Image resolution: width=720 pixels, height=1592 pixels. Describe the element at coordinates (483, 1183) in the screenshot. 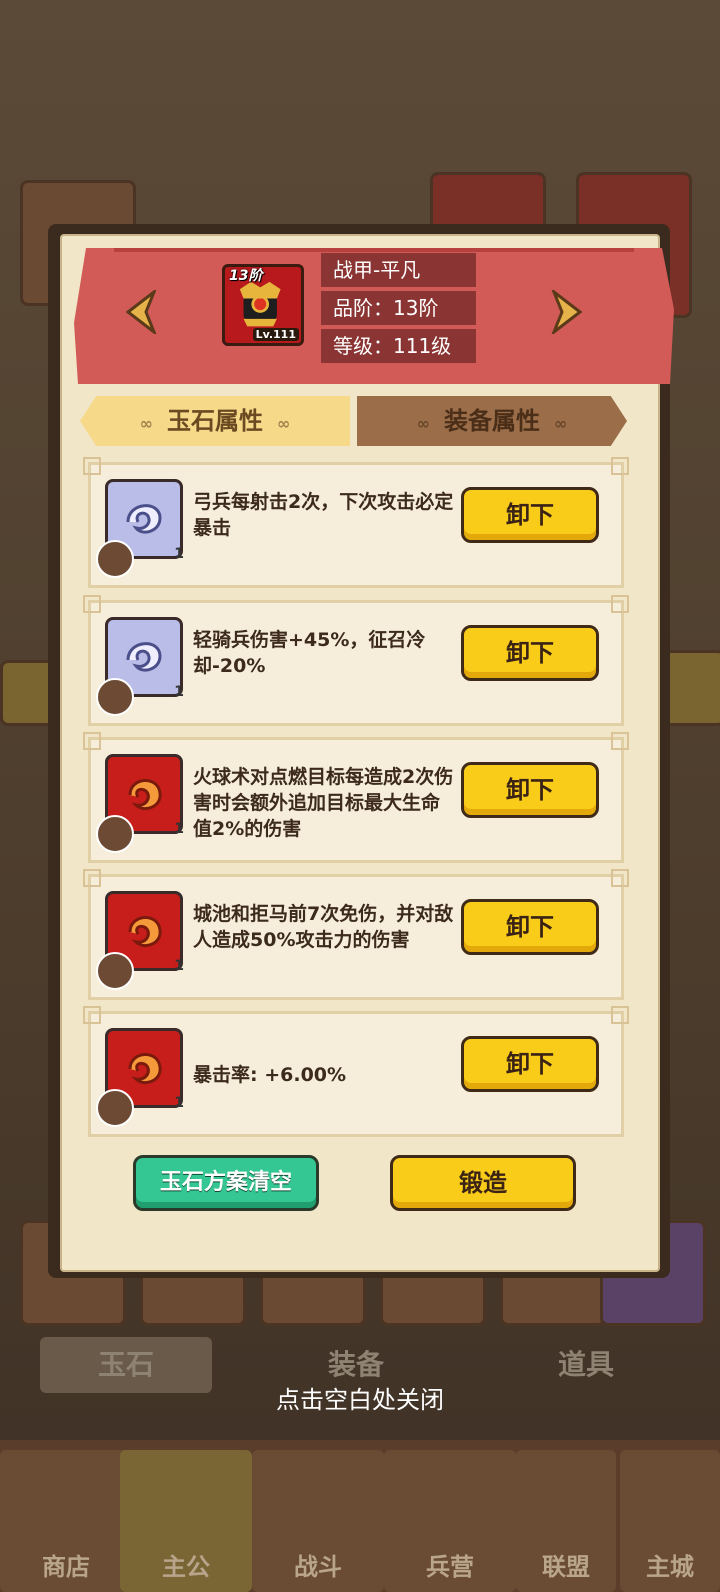

I see `forge-button: 锻造` at that location.